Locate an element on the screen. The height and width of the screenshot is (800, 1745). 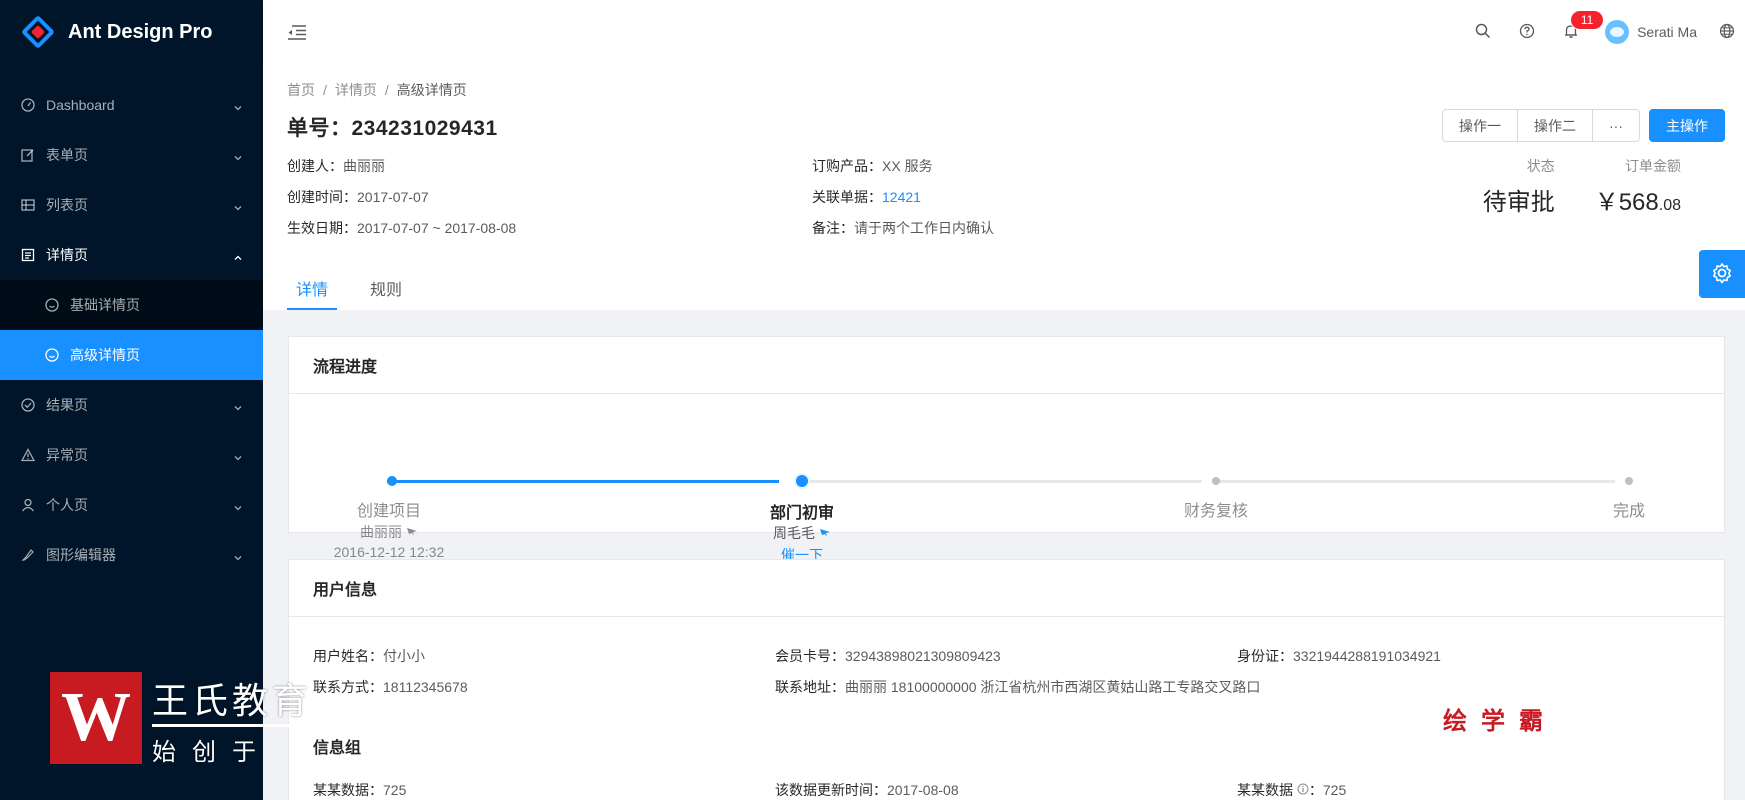
status-label: 状态 is located at coordinates (1540, 166).